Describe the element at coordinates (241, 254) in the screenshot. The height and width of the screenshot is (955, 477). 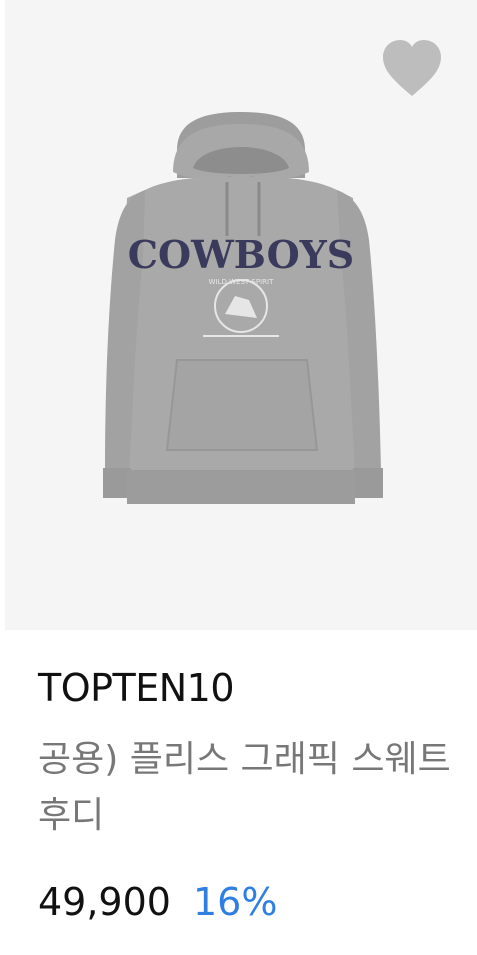
I see `hoodie-graphic-title: COWBOYS` at that location.